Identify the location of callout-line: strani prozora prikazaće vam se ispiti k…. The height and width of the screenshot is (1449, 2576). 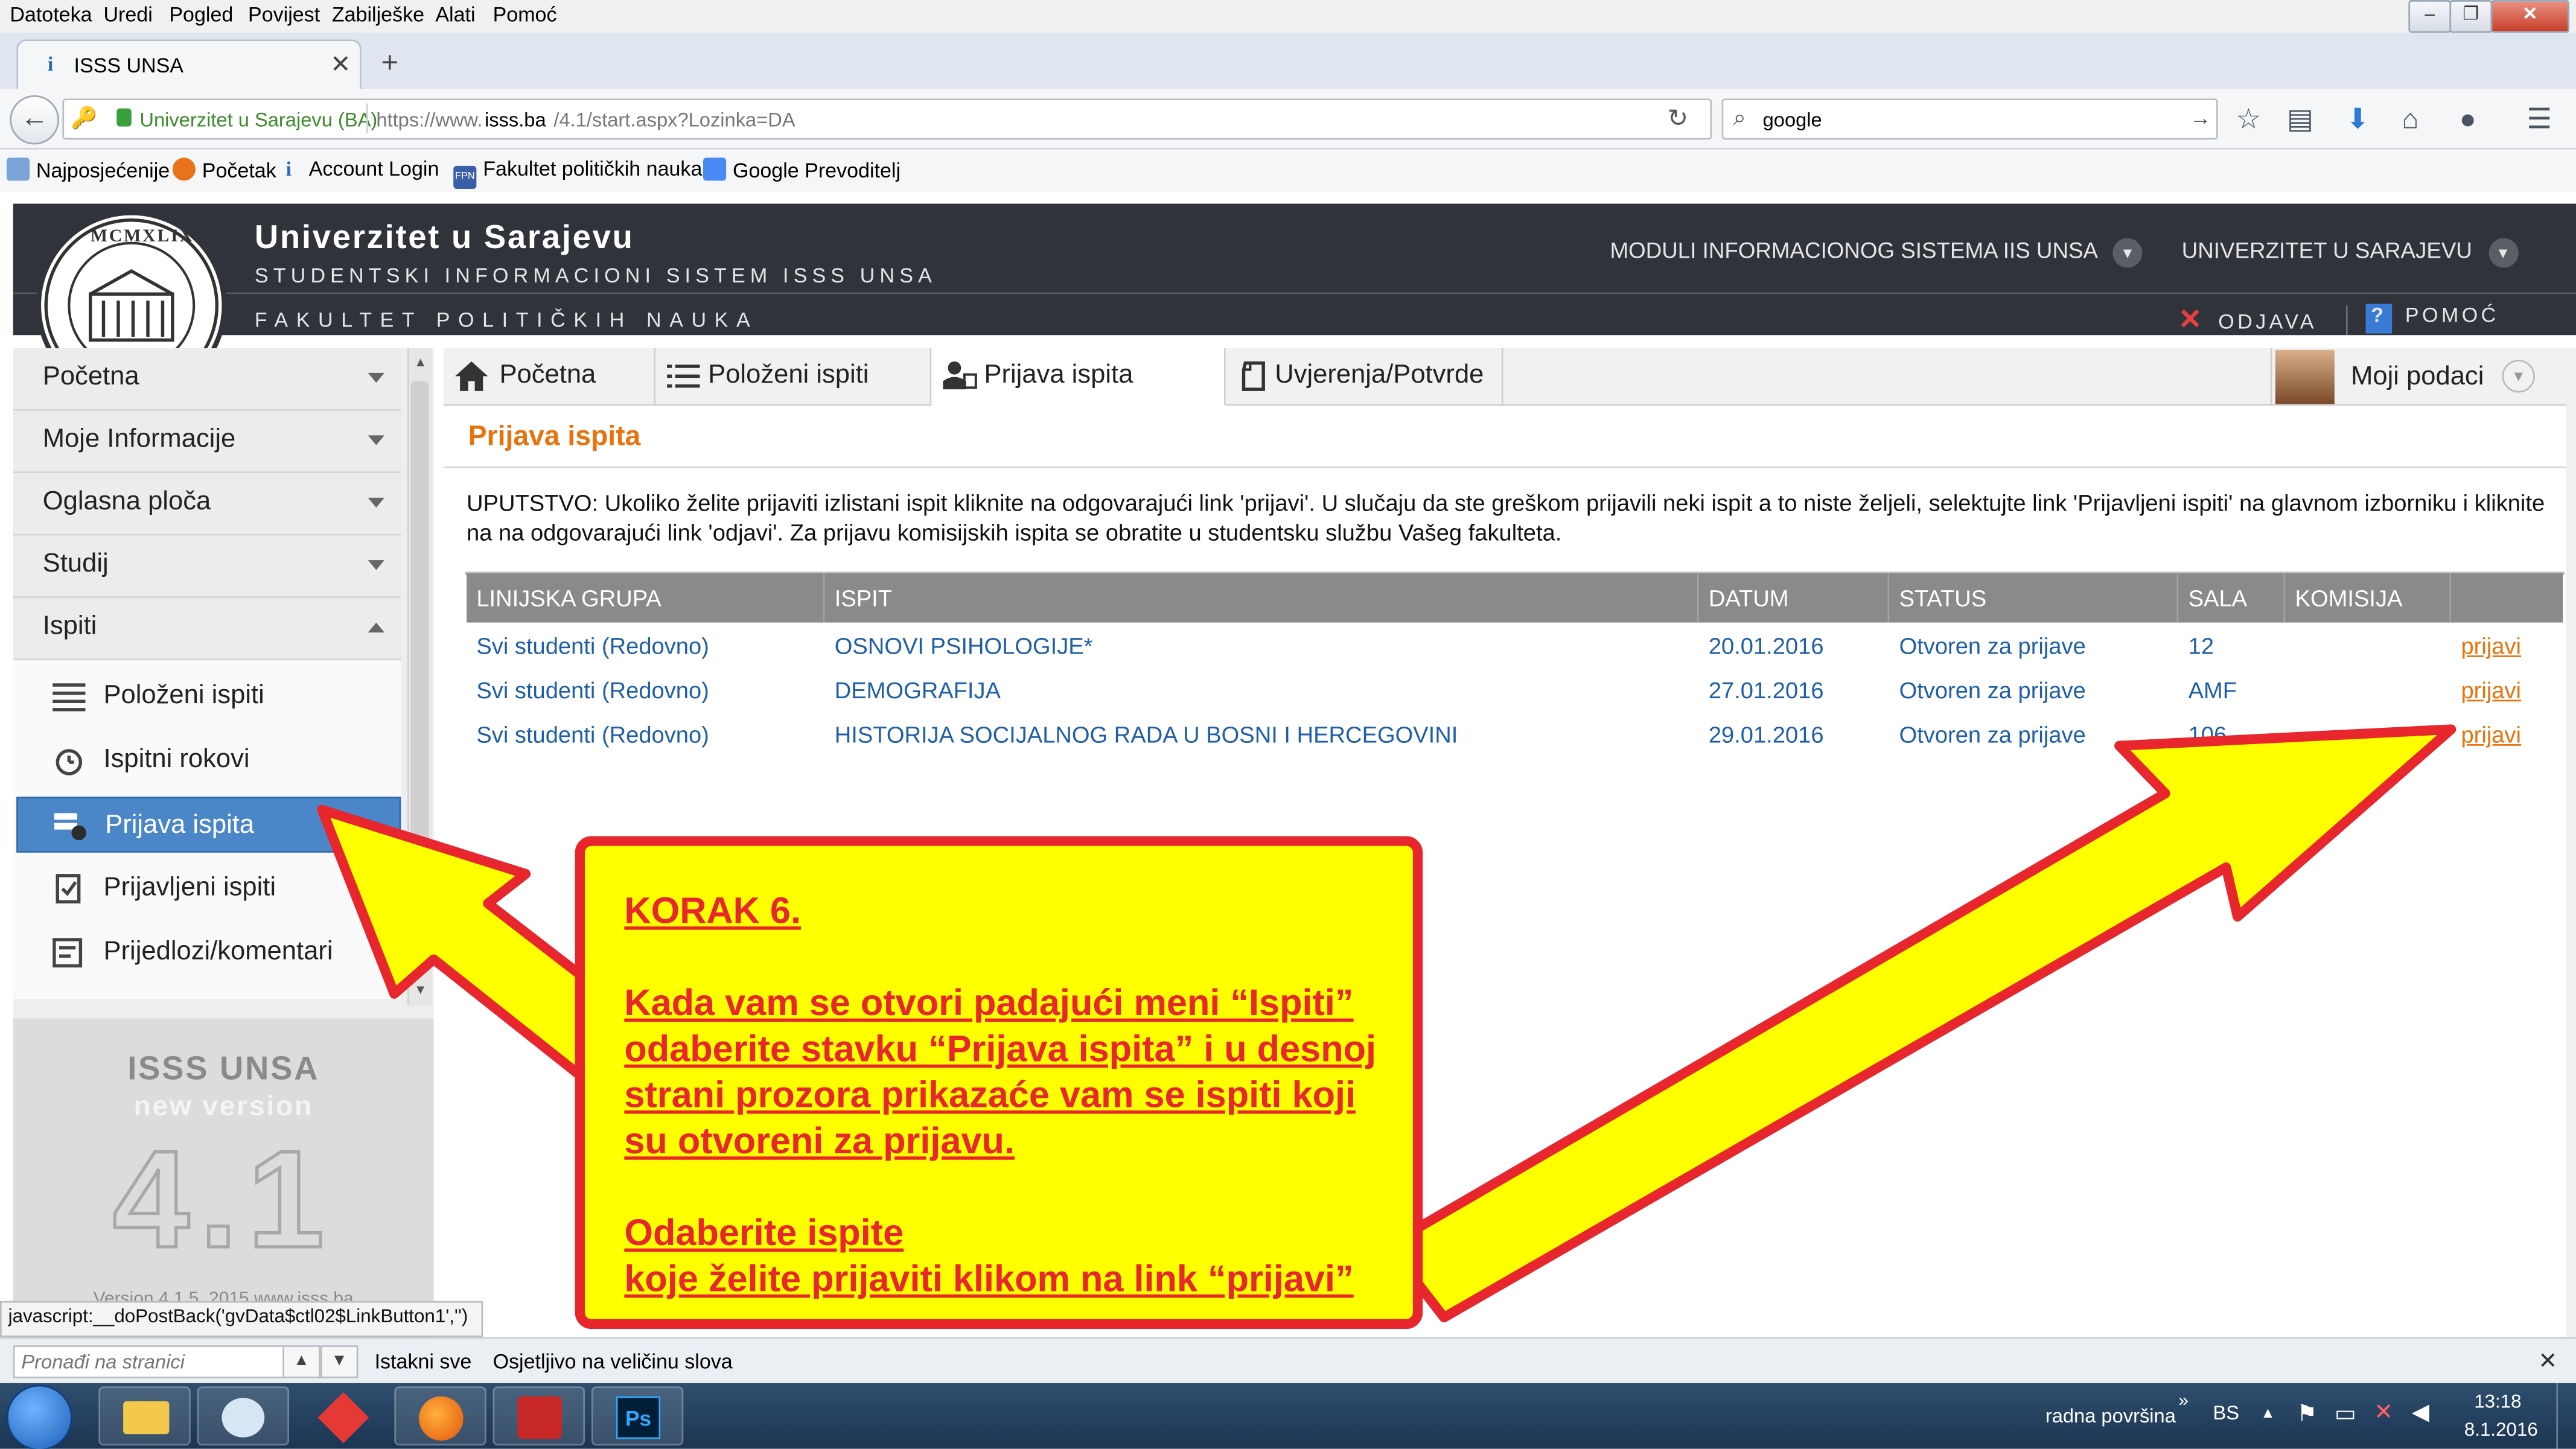
(990, 1095).